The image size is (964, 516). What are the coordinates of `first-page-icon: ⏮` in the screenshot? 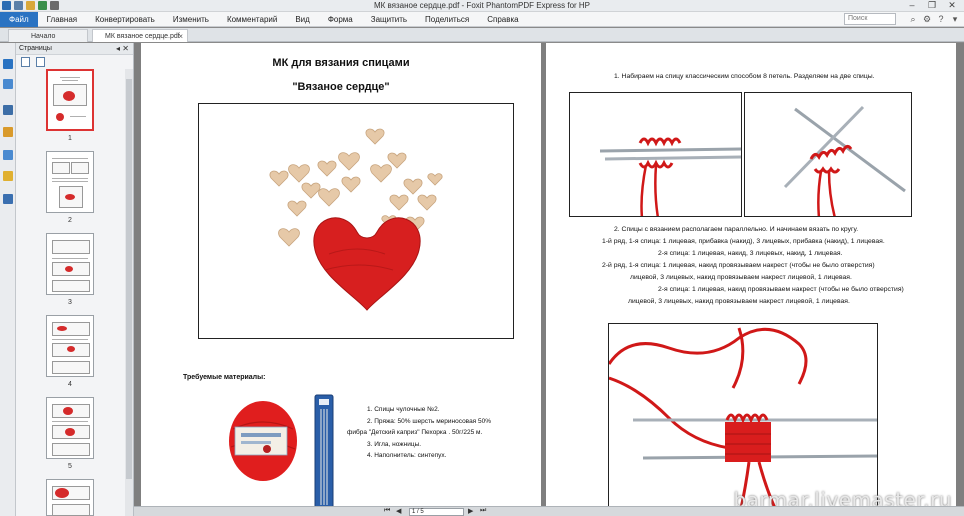 It's located at (387, 511).